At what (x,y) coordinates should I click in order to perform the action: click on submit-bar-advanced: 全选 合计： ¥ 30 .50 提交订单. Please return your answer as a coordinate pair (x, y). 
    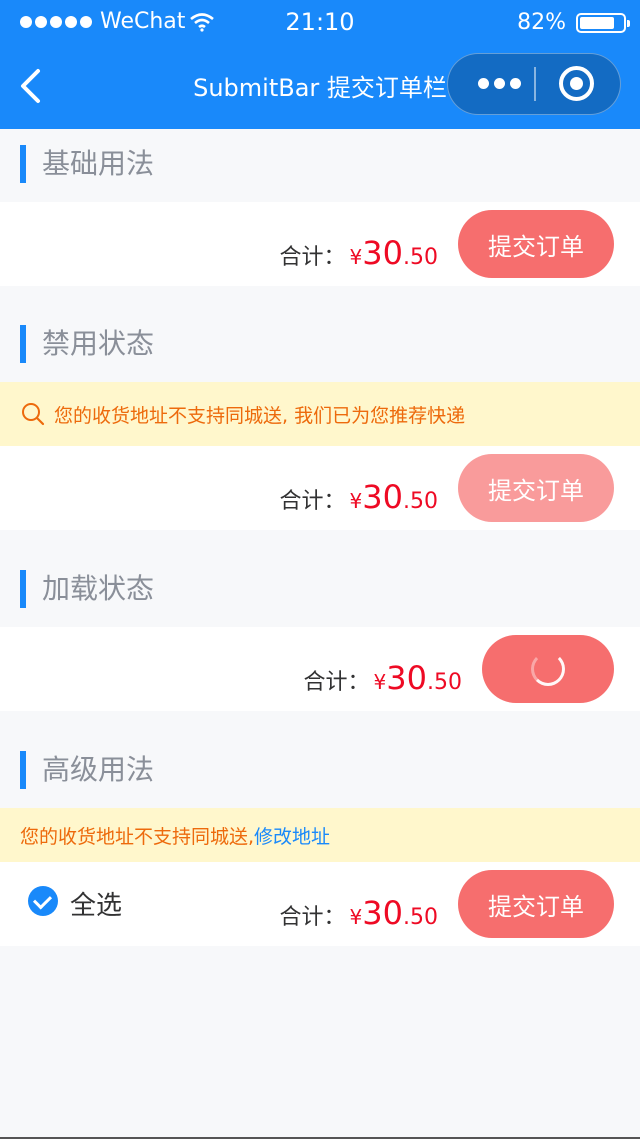
    Looking at the image, I should click on (320, 904).